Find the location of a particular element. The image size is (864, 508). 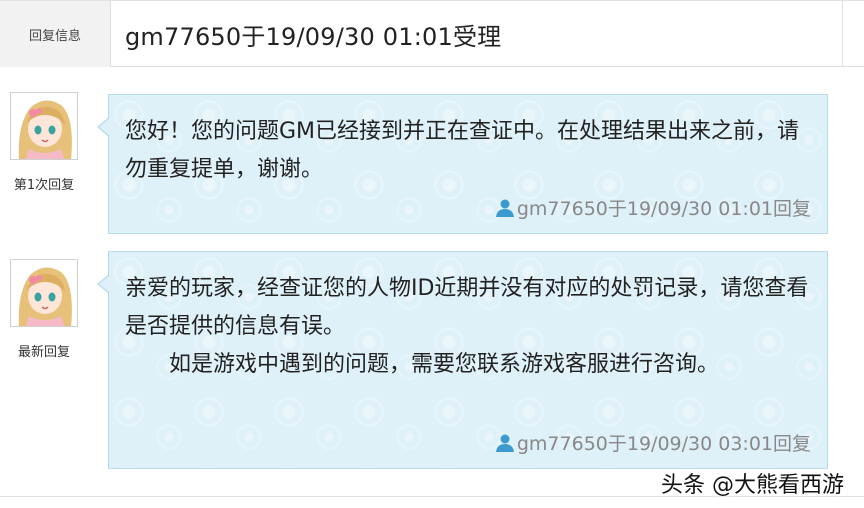

reply-count-label: 第1次回复 is located at coordinates (44, 185).